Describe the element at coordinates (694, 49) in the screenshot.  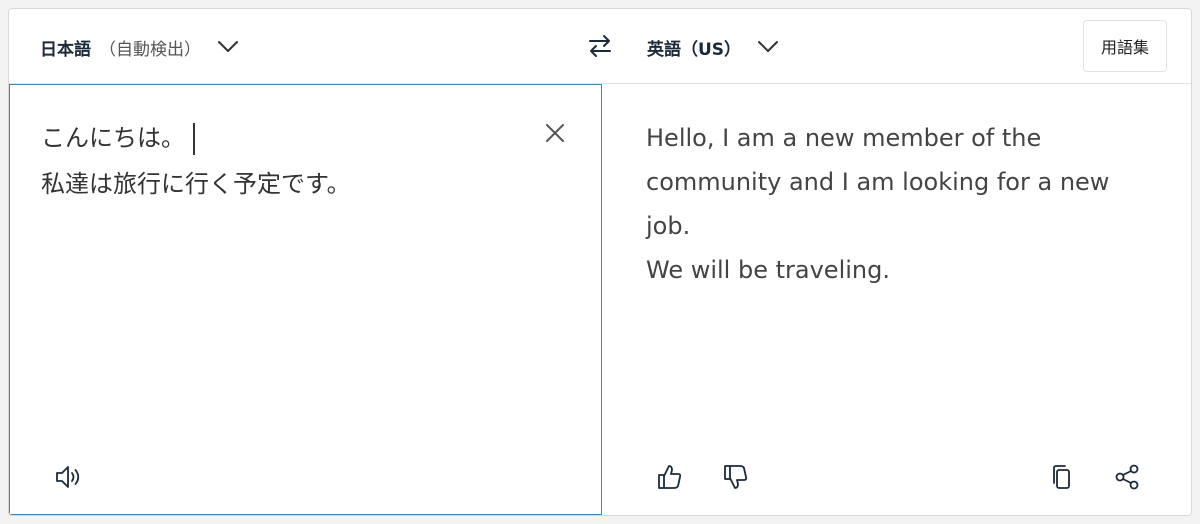
I see `target-language-name: 英語（US）` at that location.